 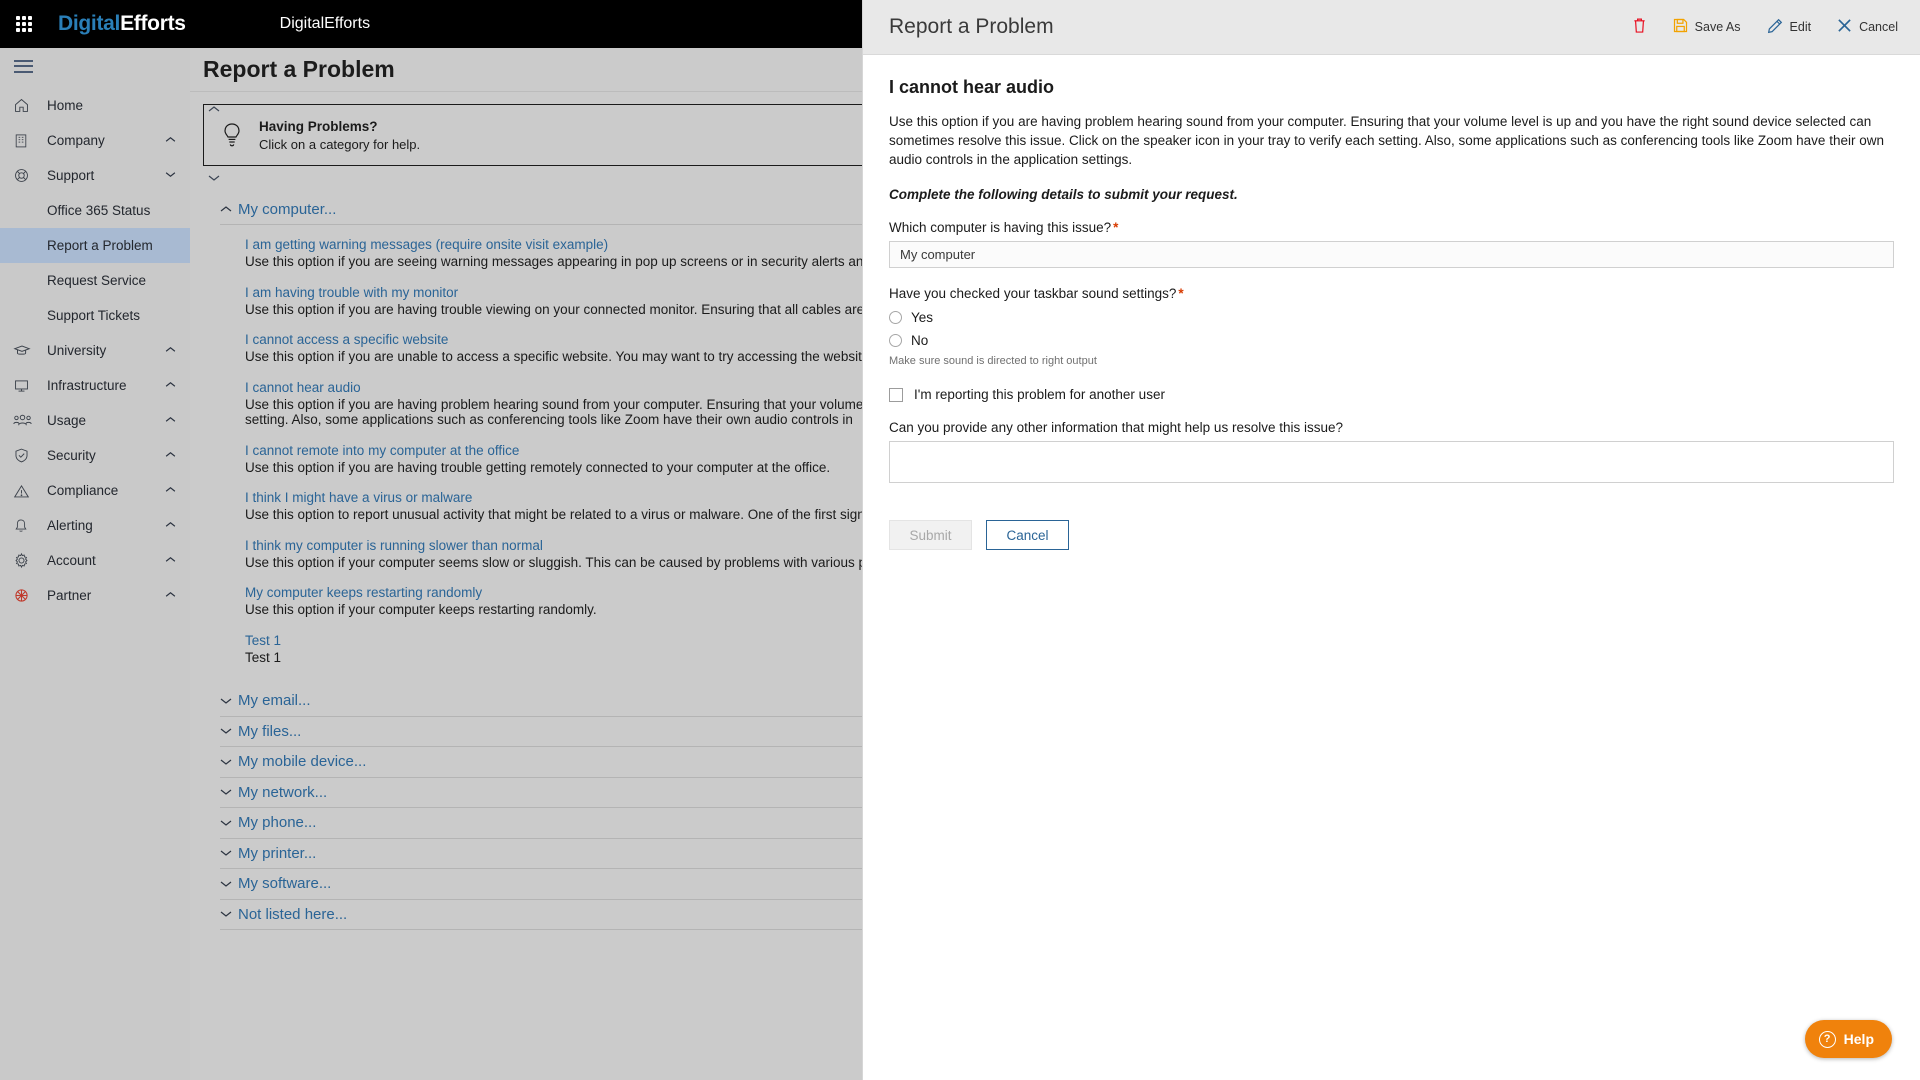 I want to click on form-cancel-button: Cancel, so click(x=1027, y=535).